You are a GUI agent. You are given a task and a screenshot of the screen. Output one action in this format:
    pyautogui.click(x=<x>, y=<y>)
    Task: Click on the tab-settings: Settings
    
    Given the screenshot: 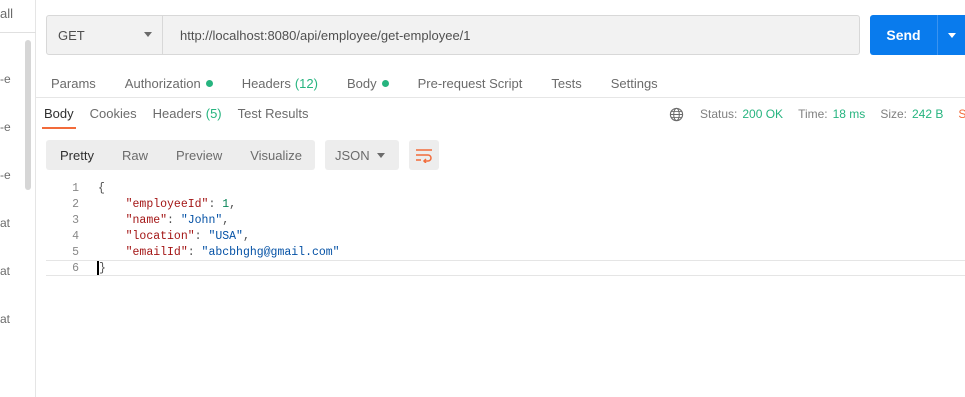 What is the action you would take?
    pyautogui.click(x=634, y=83)
    